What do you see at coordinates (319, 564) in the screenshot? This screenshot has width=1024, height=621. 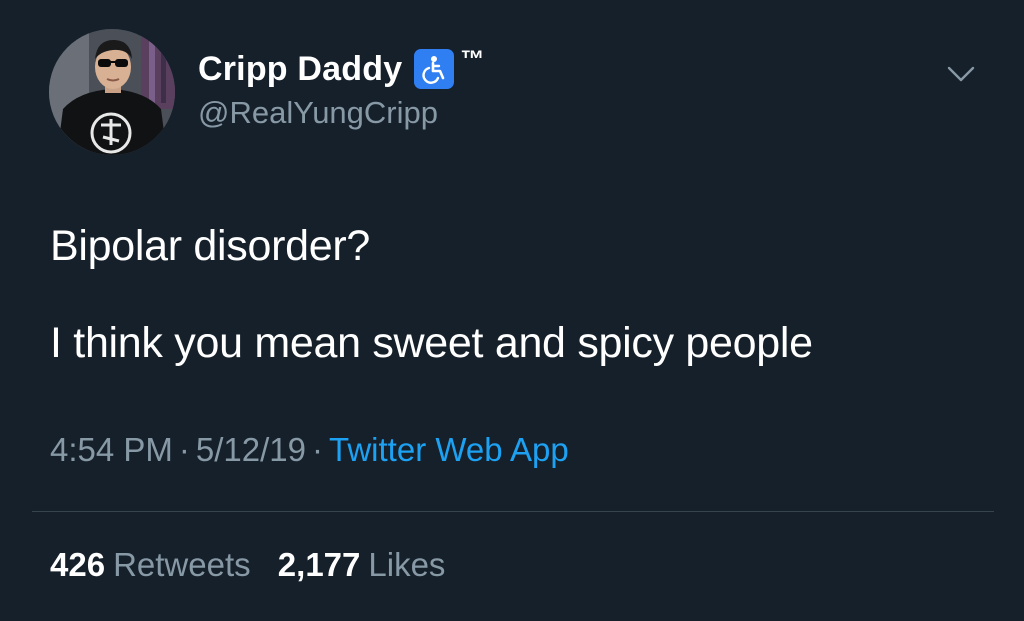 I see `like-count: 2,177` at bounding box center [319, 564].